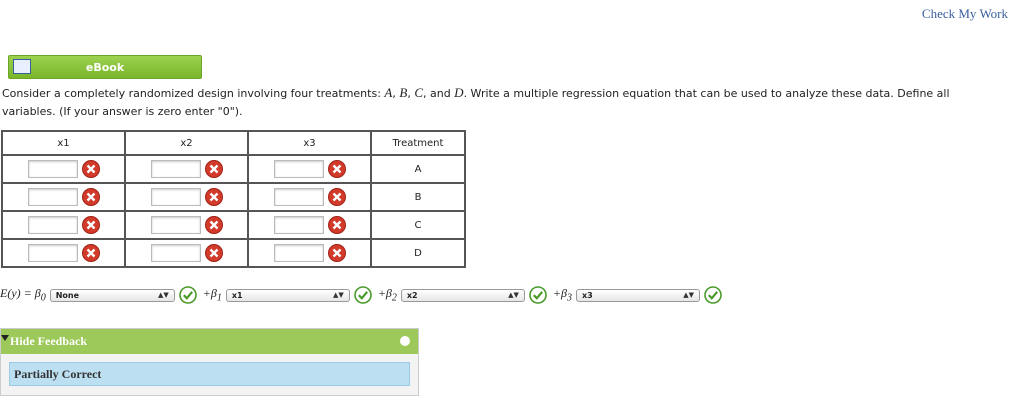 The image size is (1024, 415). I want to click on ebook-button: eBook, so click(105, 67).